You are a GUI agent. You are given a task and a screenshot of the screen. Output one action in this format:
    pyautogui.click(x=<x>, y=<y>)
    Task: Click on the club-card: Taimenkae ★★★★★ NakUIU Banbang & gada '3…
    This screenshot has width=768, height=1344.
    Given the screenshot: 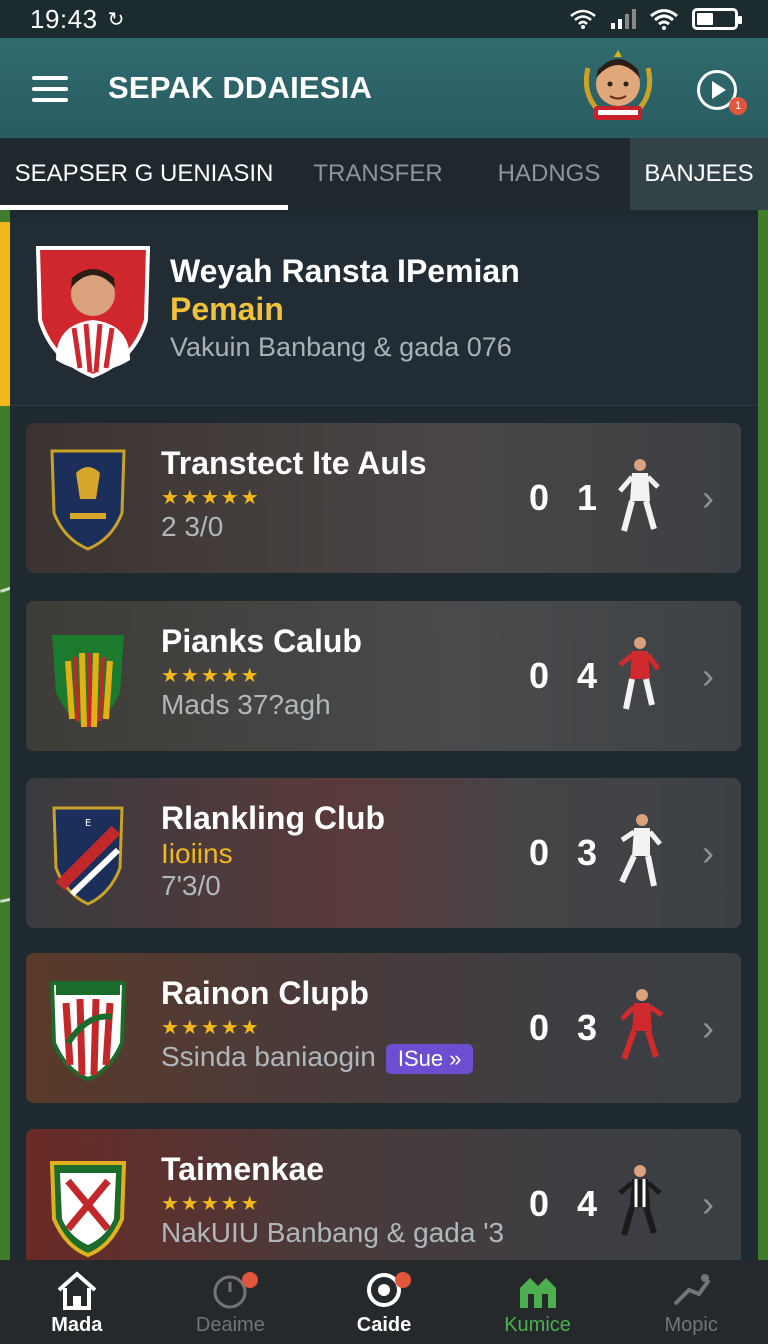 What is the action you would take?
    pyautogui.click(x=383, y=1194)
    